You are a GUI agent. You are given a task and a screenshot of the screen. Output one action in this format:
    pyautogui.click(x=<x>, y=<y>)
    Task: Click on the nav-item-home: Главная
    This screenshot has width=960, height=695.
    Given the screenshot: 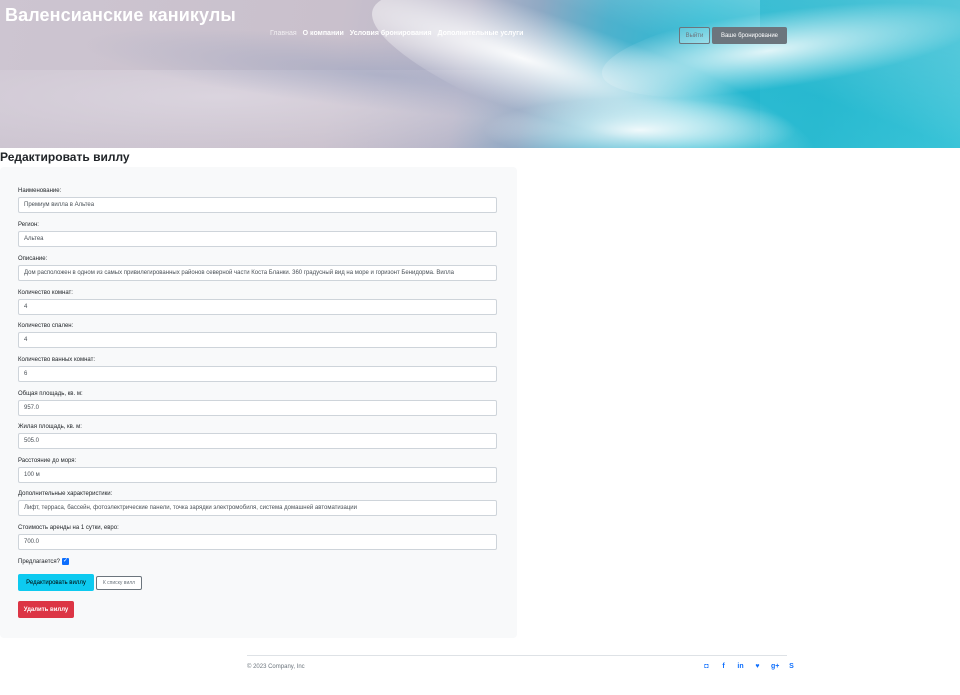 What is the action you would take?
    pyautogui.click(x=283, y=33)
    